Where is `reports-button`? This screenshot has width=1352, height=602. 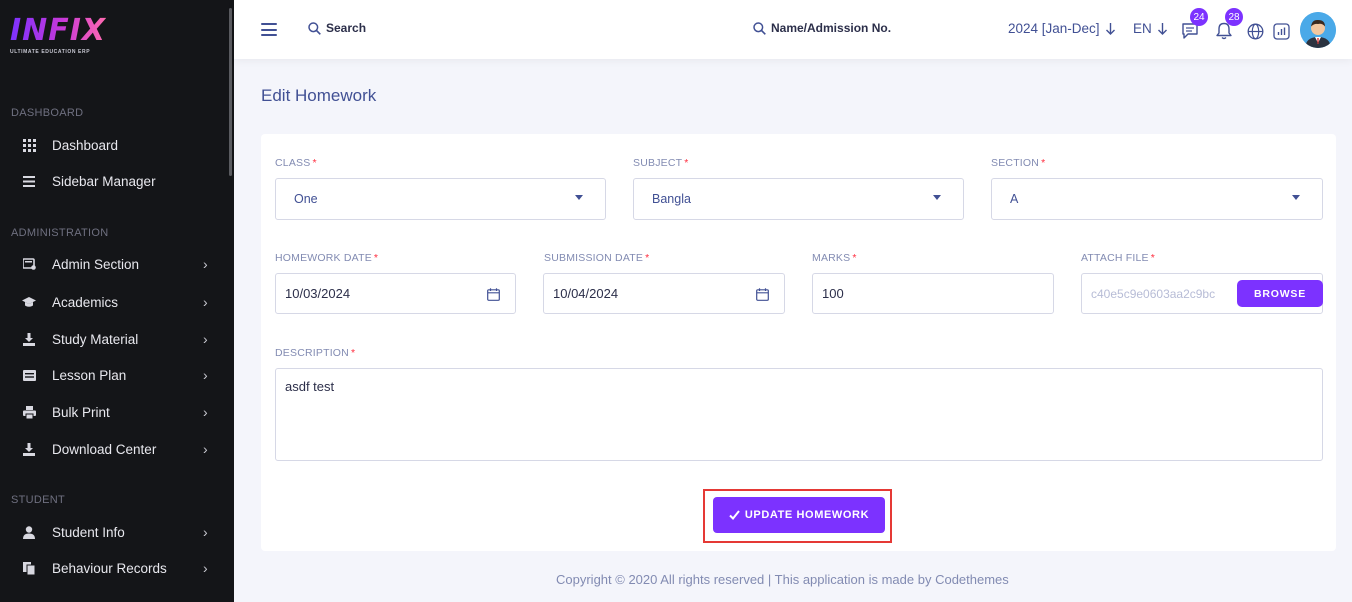
reports-button is located at coordinates (1281, 34).